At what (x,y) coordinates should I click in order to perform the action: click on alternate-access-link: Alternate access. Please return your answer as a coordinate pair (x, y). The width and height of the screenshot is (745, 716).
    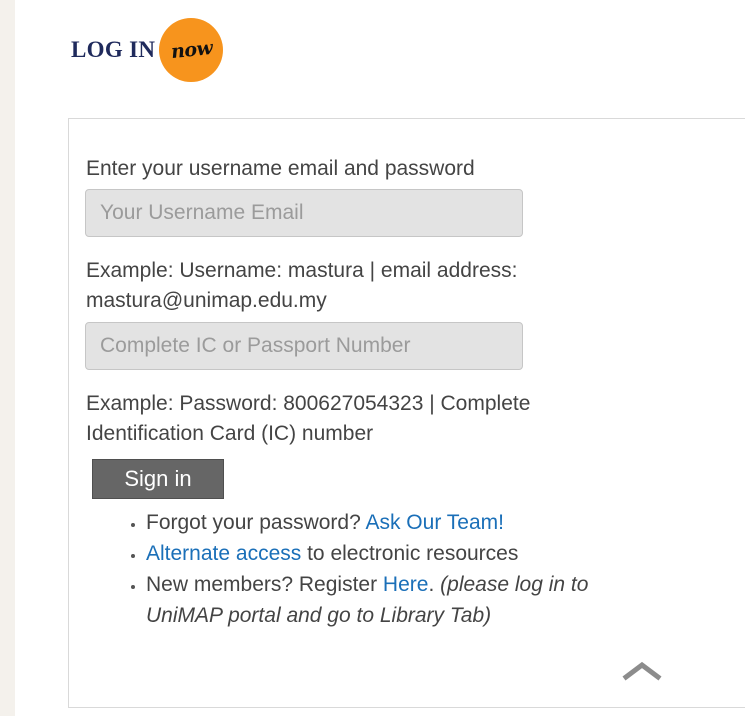
    Looking at the image, I should click on (223, 553).